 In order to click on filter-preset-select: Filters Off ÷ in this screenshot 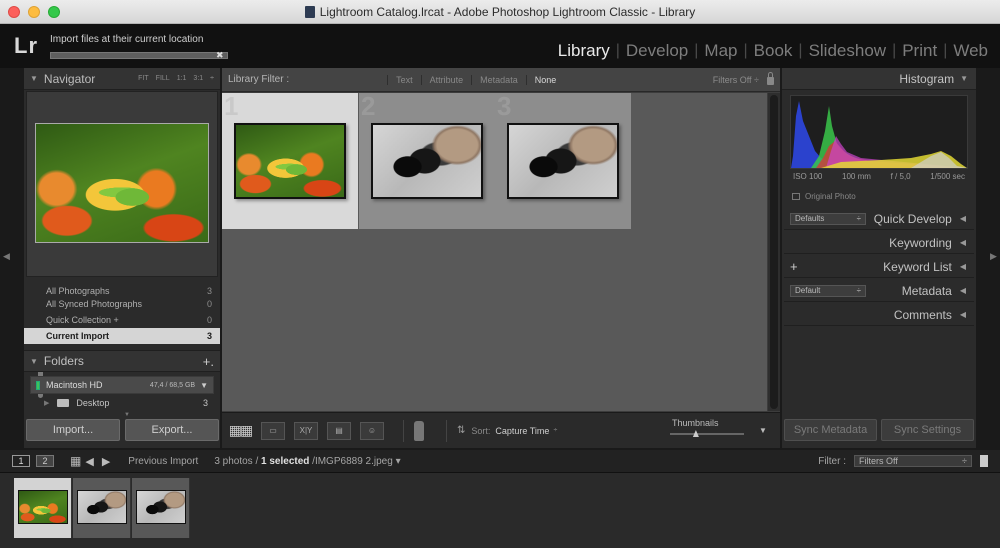, I will do `click(736, 80)`.